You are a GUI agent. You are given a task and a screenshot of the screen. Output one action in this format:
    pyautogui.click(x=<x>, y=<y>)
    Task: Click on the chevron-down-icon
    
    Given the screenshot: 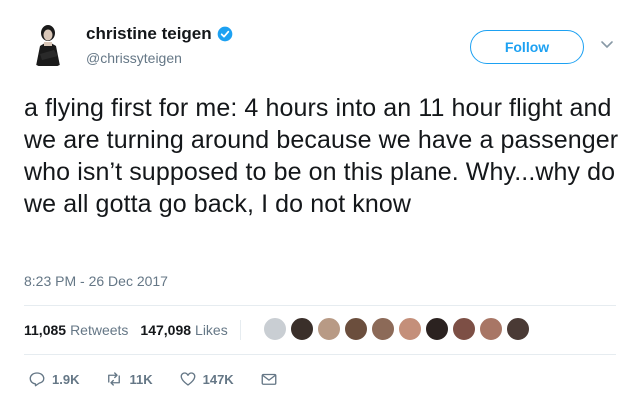 What is the action you would take?
    pyautogui.click(x=607, y=45)
    